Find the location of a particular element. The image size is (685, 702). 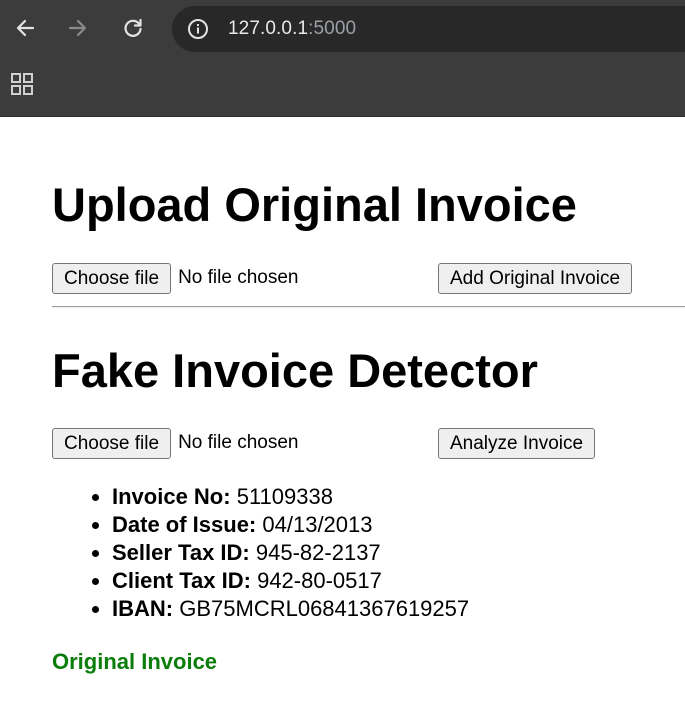

list-item: Invoice No: 51109338 is located at coordinates (290, 497).